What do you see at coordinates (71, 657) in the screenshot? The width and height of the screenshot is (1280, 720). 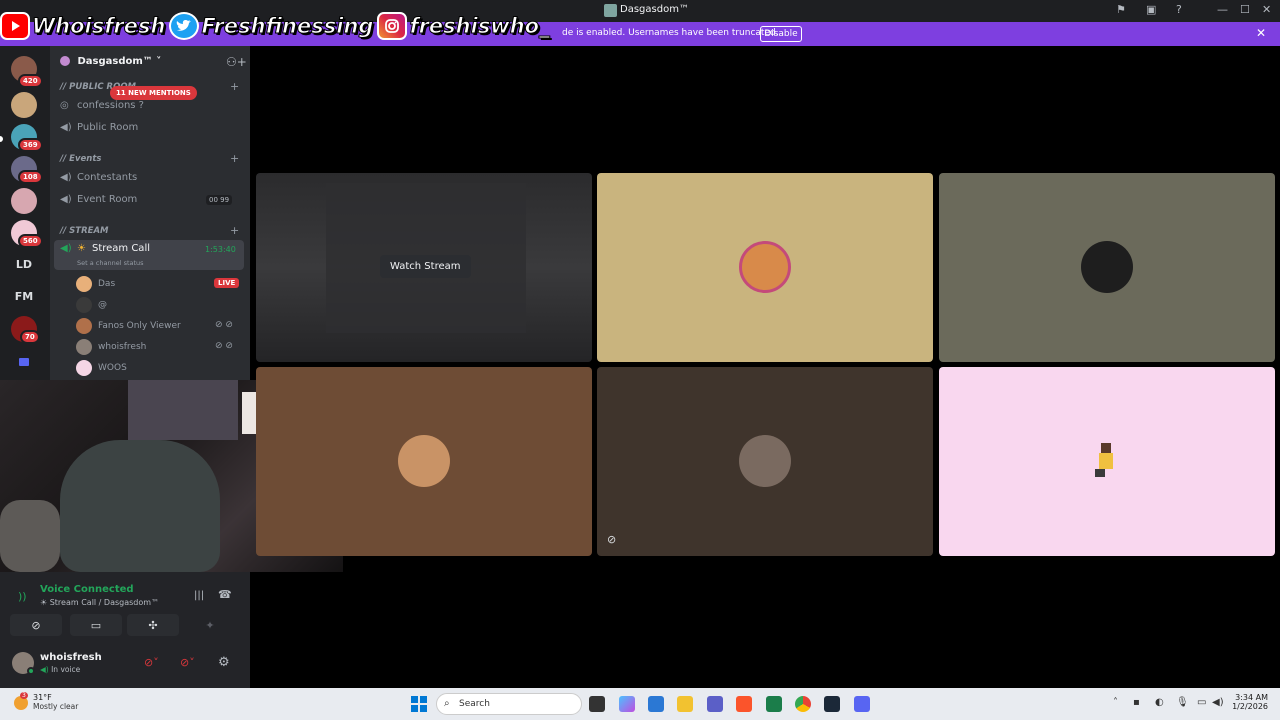 I see `current-username: whoisfresh` at bounding box center [71, 657].